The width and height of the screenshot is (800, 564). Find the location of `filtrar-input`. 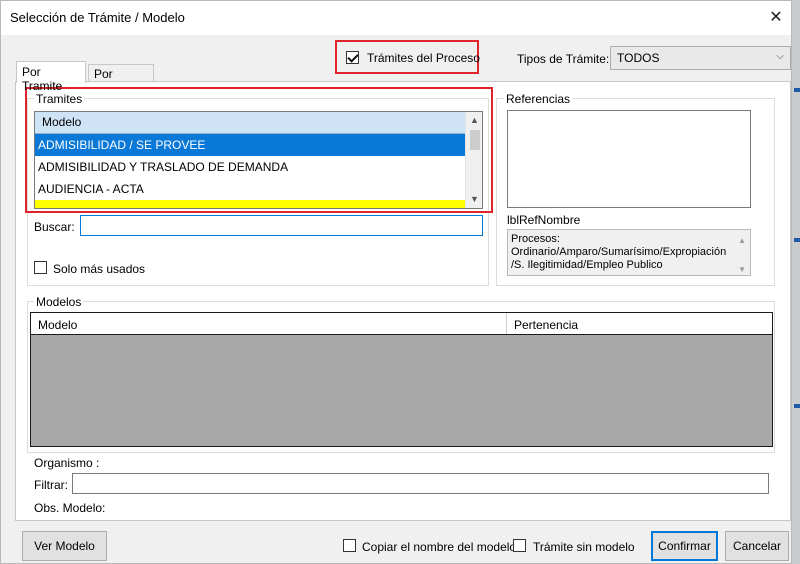

filtrar-input is located at coordinates (420, 483).